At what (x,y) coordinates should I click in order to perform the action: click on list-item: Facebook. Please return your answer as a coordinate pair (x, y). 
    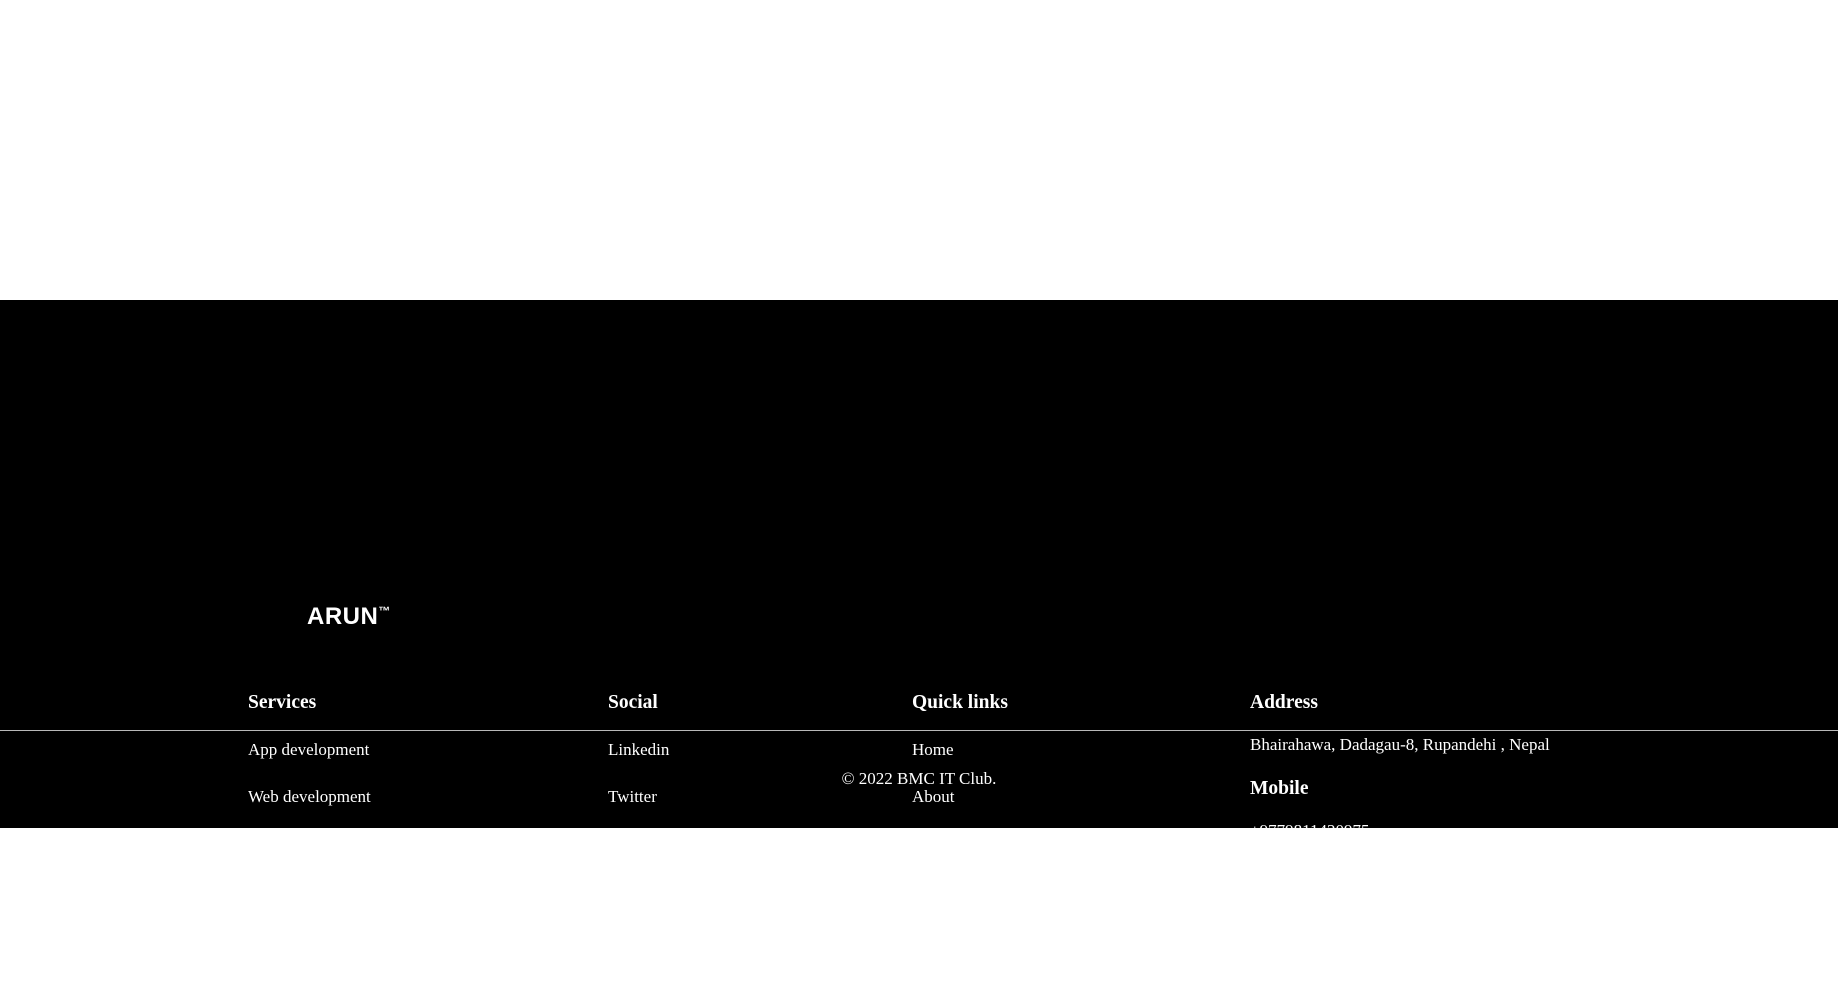
    Looking at the image, I should click on (748, 891).